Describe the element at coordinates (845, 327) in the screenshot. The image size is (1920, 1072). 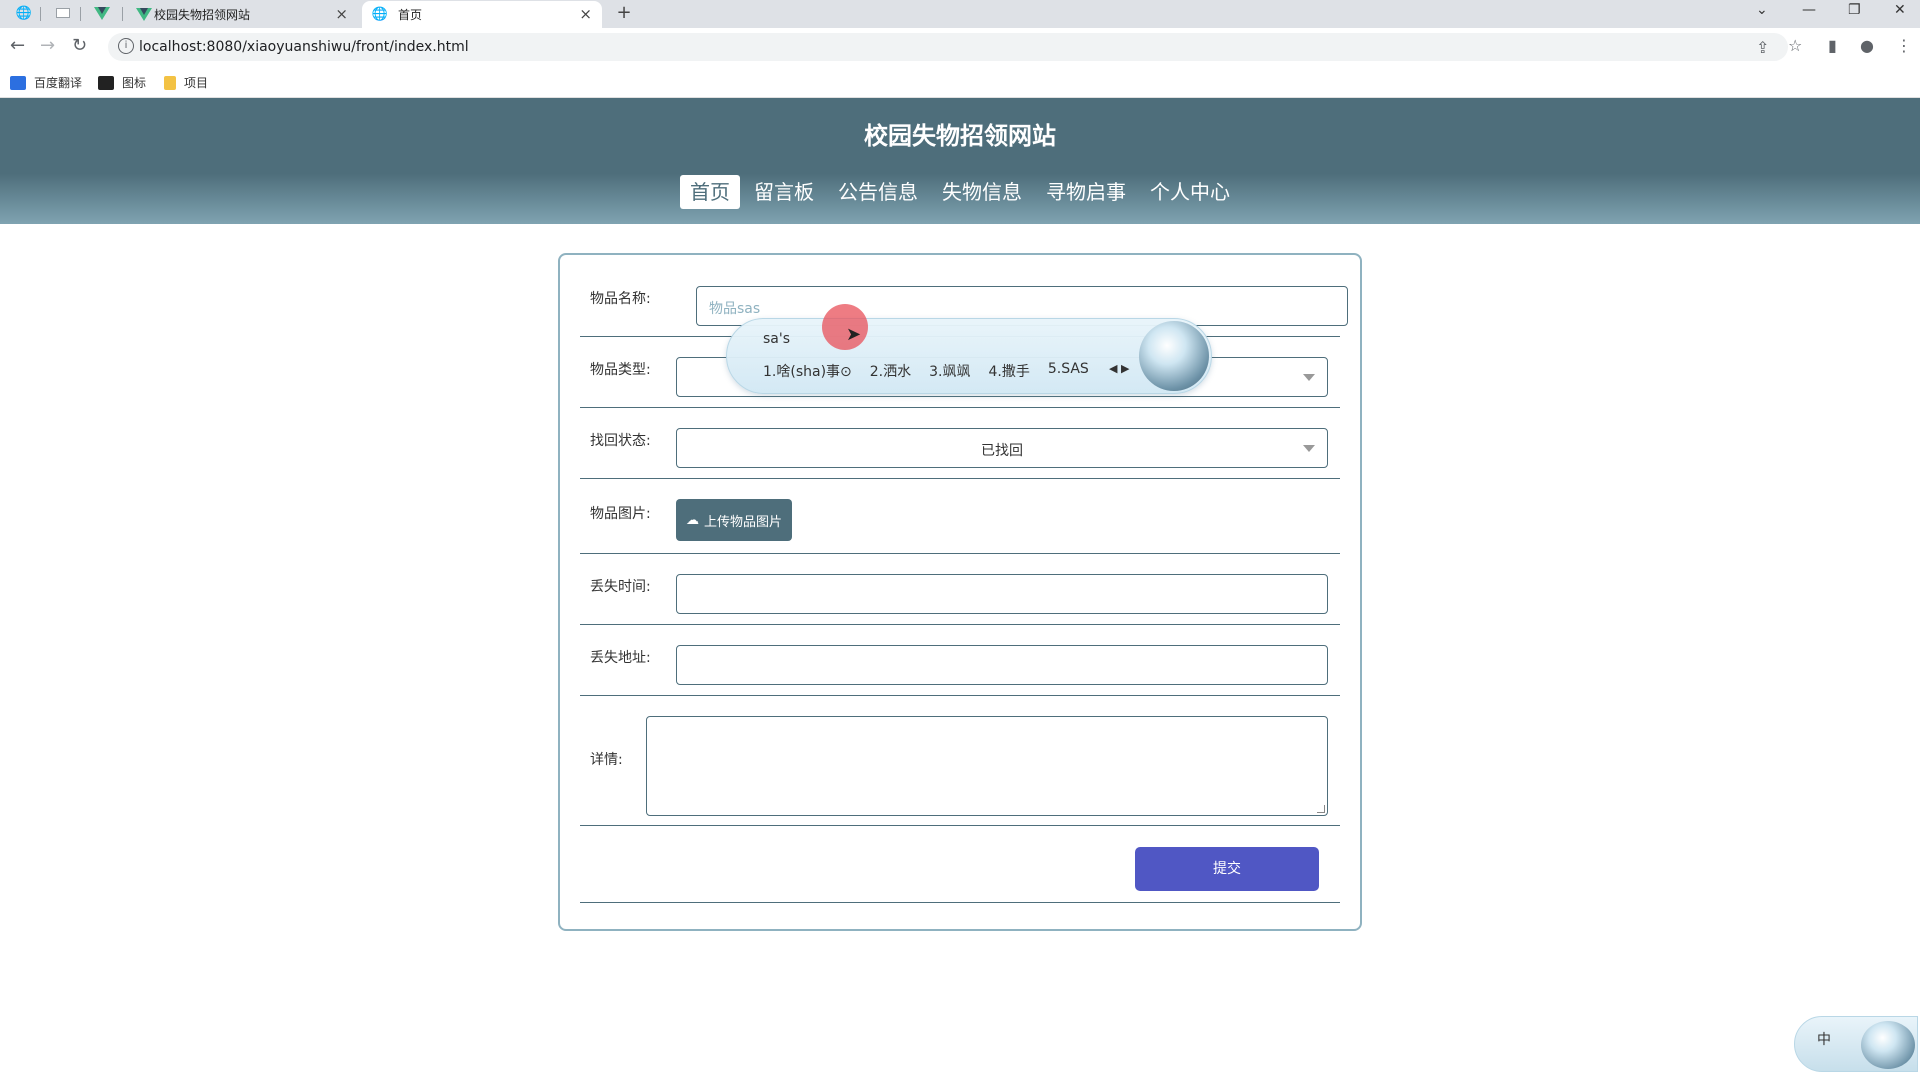
I see `click-highlight` at that location.